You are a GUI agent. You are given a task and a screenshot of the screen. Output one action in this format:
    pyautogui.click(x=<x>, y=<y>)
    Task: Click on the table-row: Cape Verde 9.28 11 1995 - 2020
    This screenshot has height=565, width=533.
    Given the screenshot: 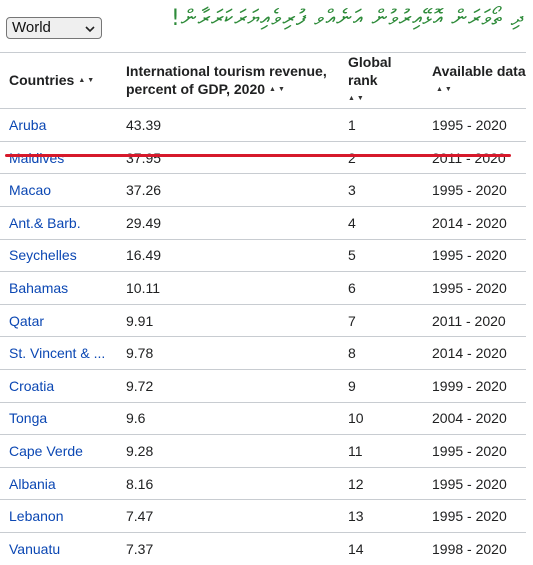 What is the action you would take?
    pyautogui.click(x=263, y=451)
    